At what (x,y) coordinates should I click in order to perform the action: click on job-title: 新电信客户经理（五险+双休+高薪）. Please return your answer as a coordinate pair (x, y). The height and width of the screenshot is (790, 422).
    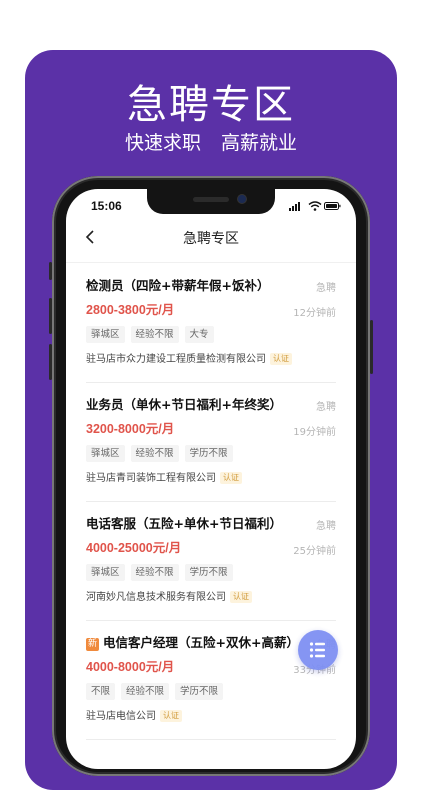
    Looking at the image, I should click on (192, 643).